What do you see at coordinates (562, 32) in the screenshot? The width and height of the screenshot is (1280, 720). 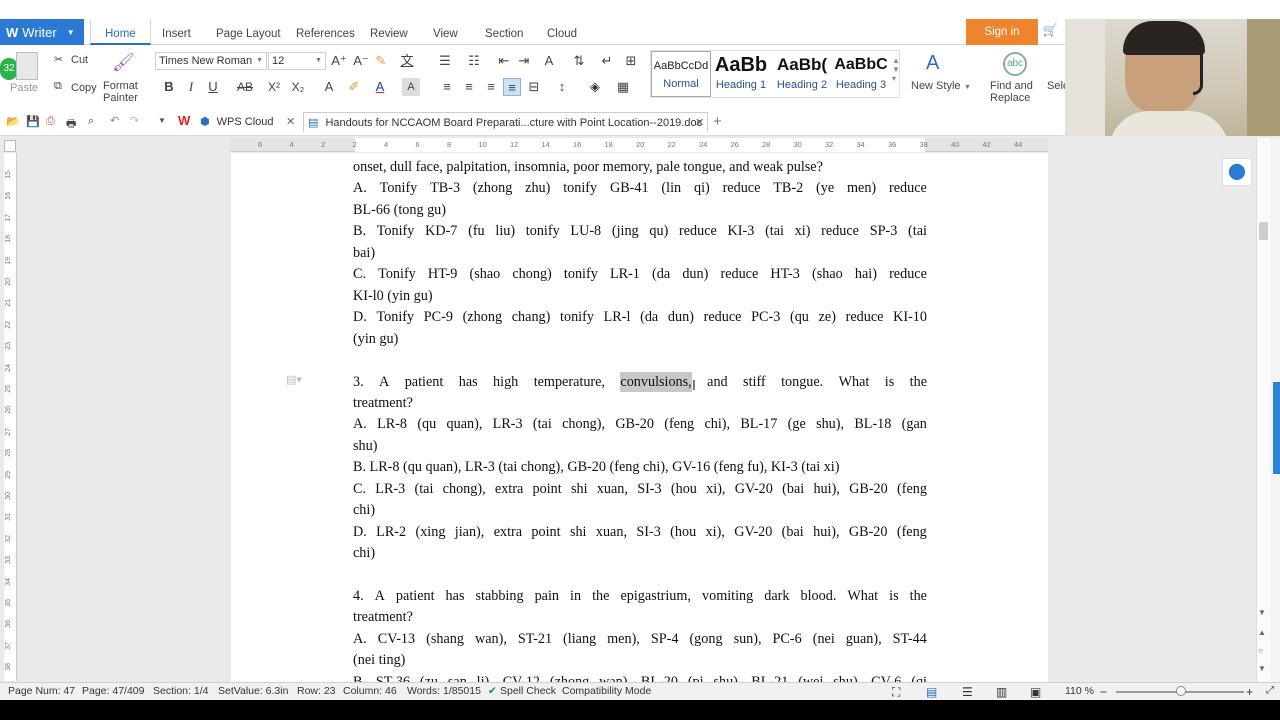 I see `tab-cloud: Cloud` at bounding box center [562, 32].